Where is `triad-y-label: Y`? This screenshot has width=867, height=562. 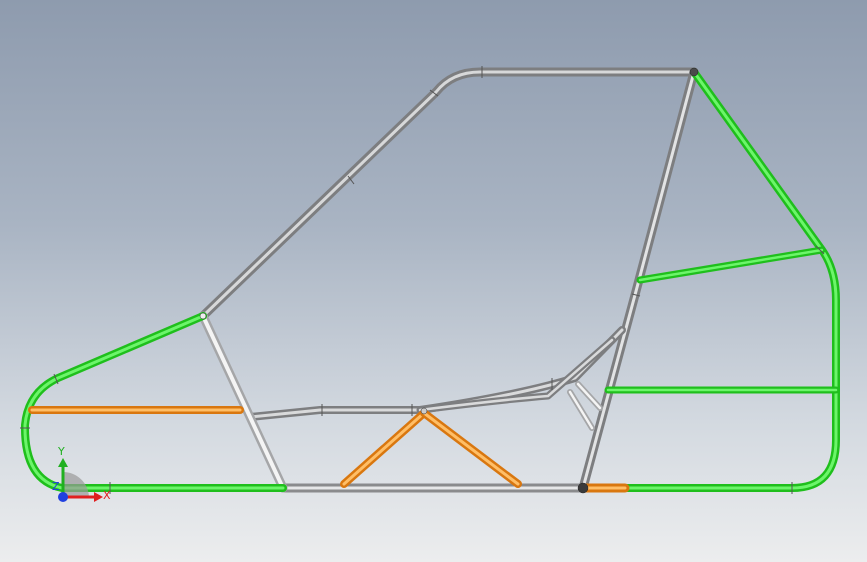 triad-y-label: Y is located at coordinates (61, 451).